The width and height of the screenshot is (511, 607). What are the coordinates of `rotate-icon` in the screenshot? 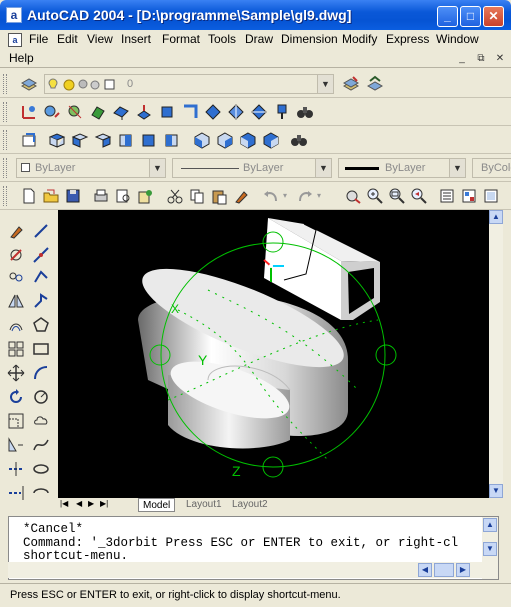 It's located at (16, 397).